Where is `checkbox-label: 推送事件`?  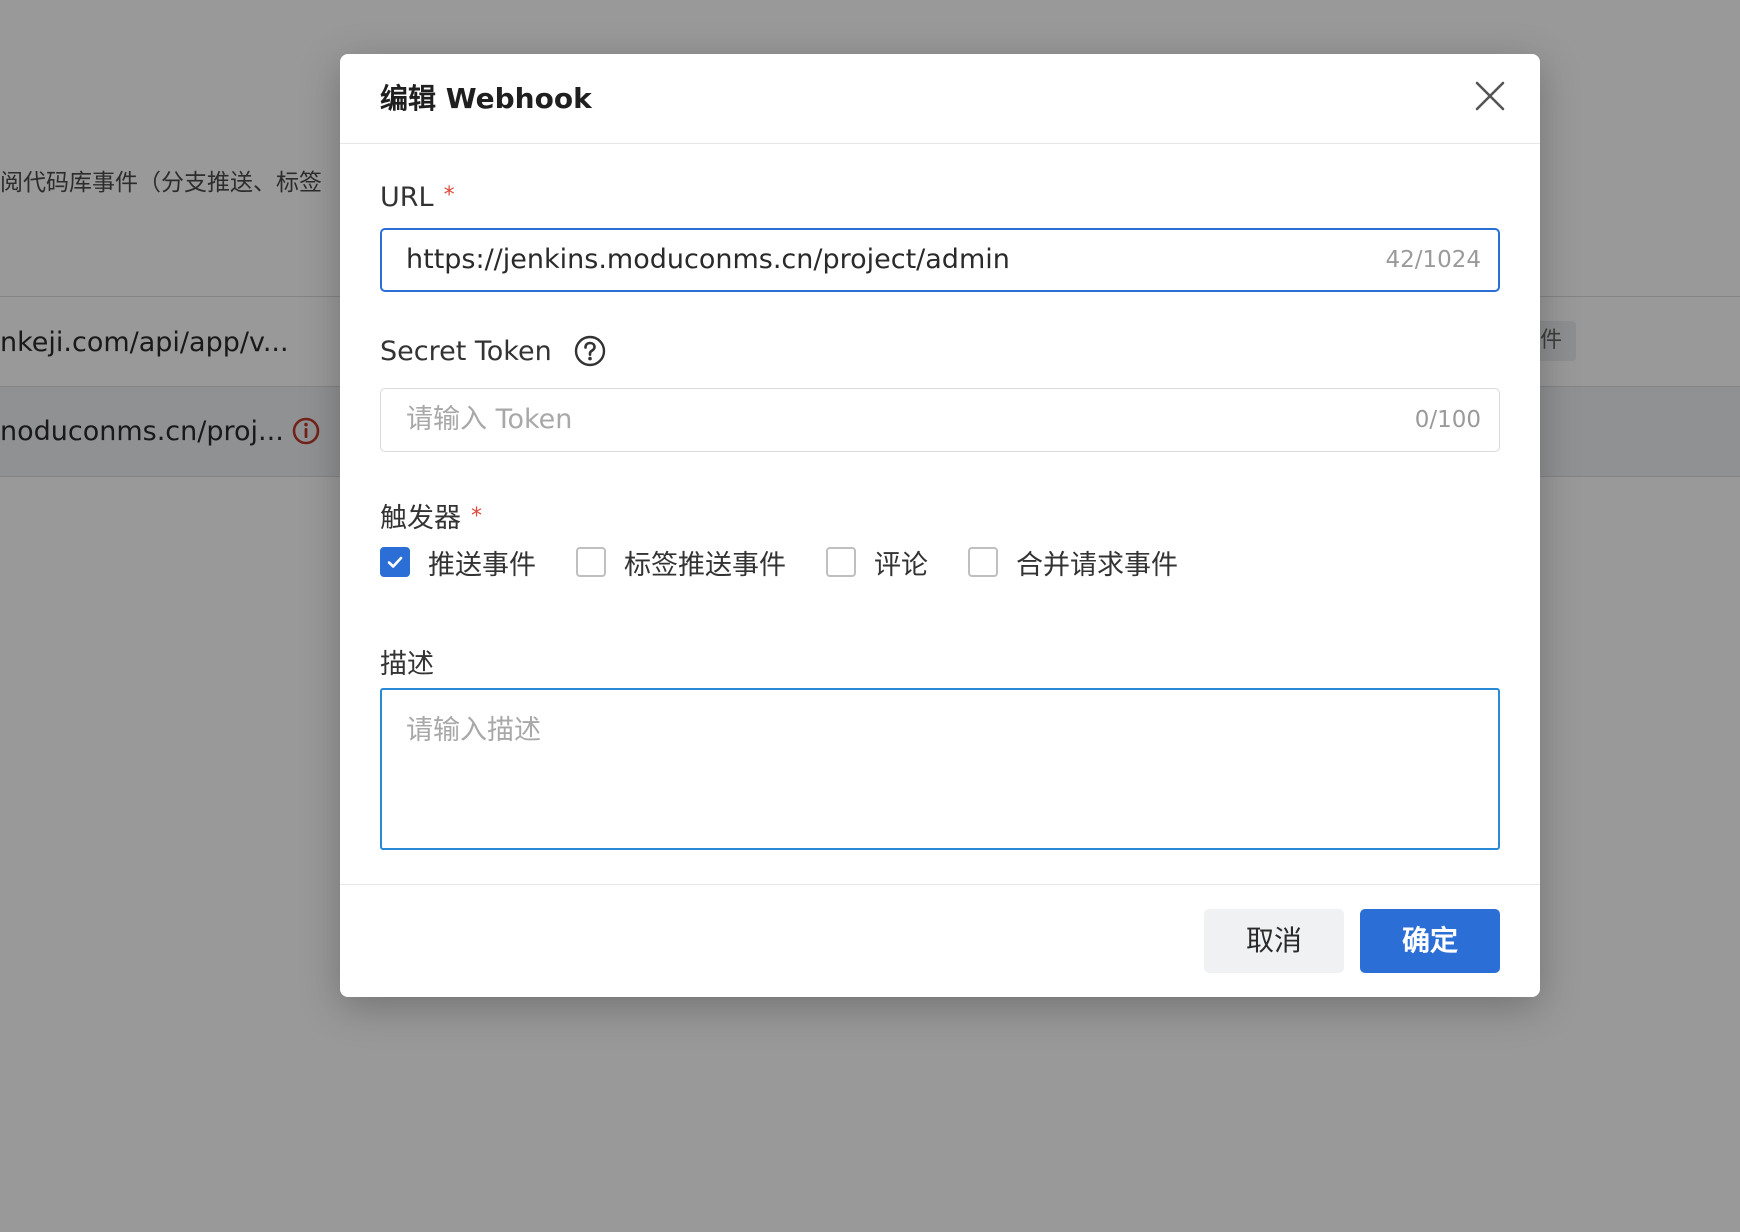 checkbox-label: 推送事件 is located at coordinates (482, 565).